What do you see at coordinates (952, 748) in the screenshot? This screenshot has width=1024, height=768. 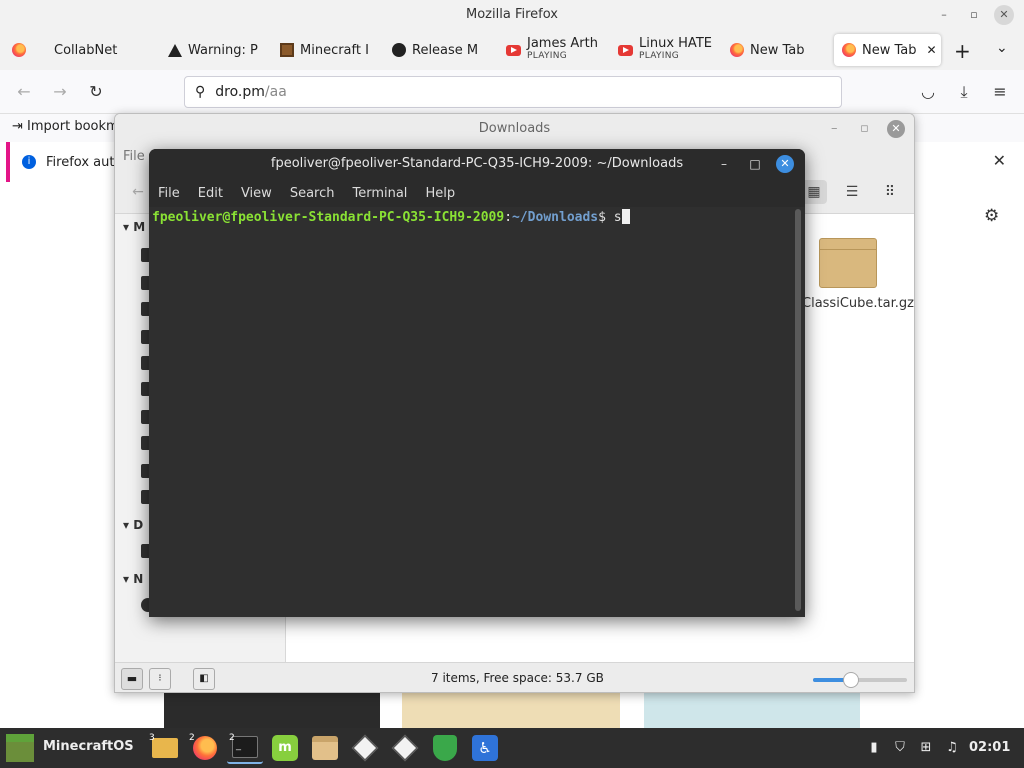 I see `sound-icon: ♫` at bounding box center [952, 748].